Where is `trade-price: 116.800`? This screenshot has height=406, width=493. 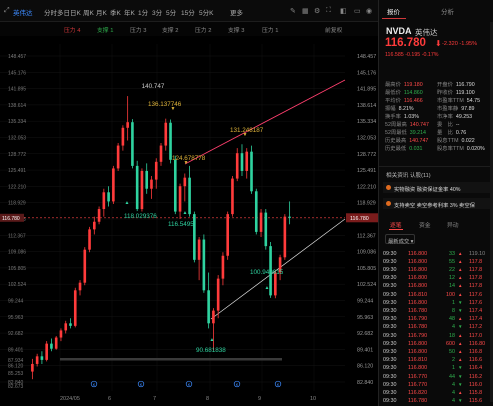 trade-price: 116.800 is located at coordinates (418, 261).